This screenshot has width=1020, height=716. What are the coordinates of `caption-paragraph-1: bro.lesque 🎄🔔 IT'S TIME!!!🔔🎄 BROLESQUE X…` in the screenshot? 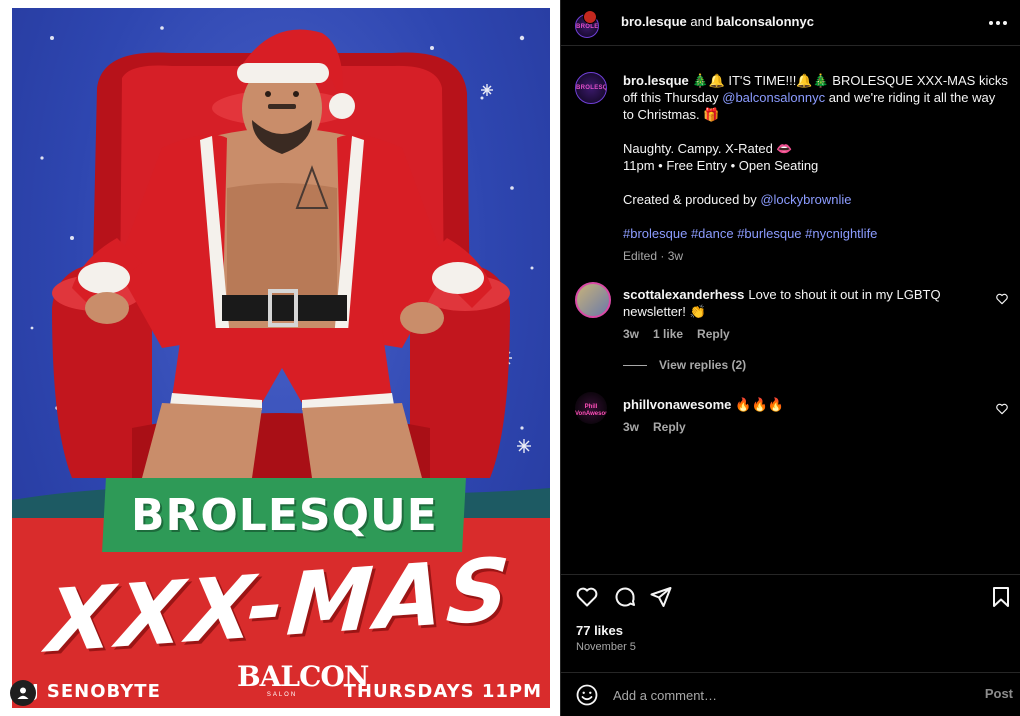 It's located at (815, 97).